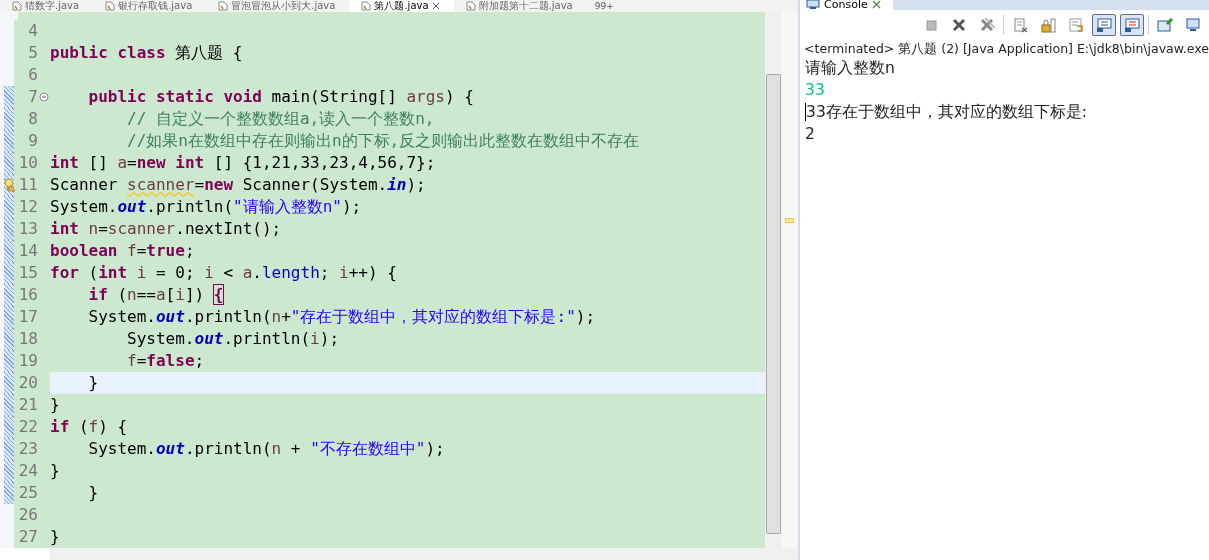  What do you see at coordinates (520, 6) in the screenshot?
I see `editor-tab: 附加题第十二题.java` at bounding box center [520, 6].